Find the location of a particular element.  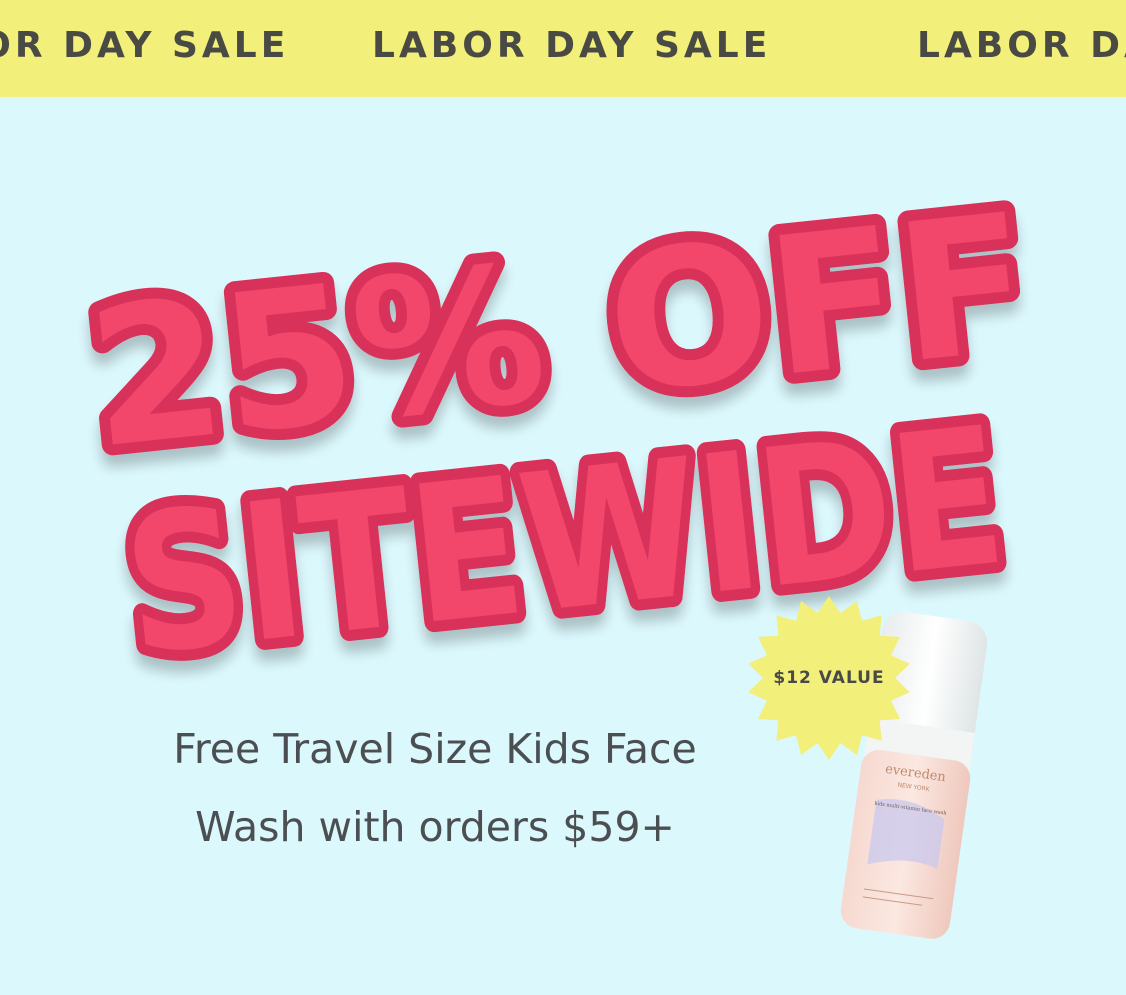

offer-line-1: Free Travel Size Kids Face is located at coordinates (435, 749).